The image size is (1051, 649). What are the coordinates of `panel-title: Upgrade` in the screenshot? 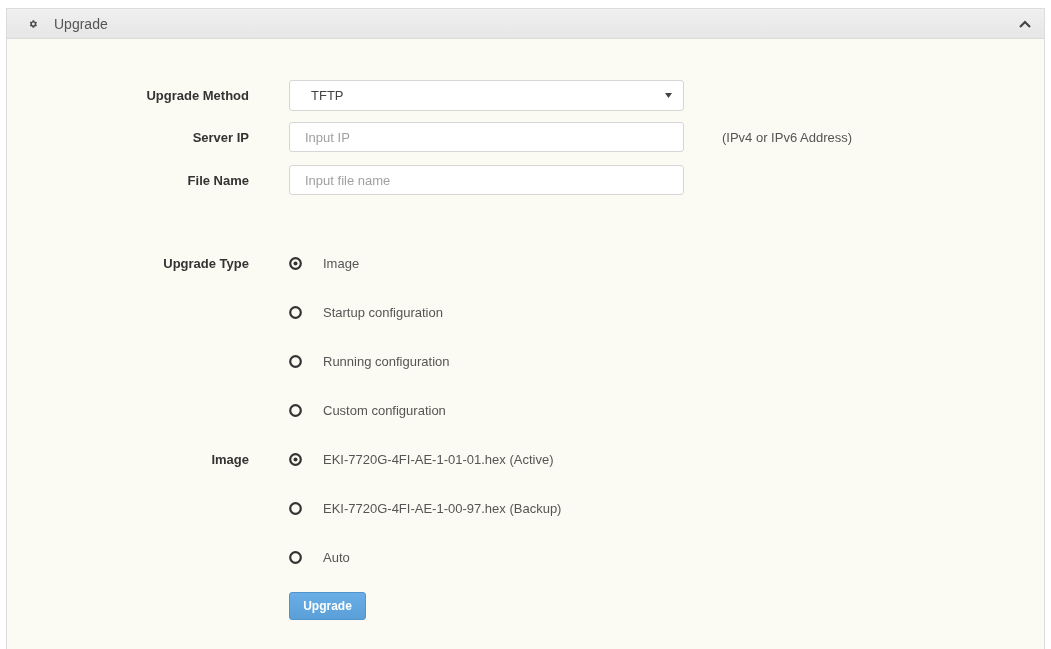 It's located at (81, 23).